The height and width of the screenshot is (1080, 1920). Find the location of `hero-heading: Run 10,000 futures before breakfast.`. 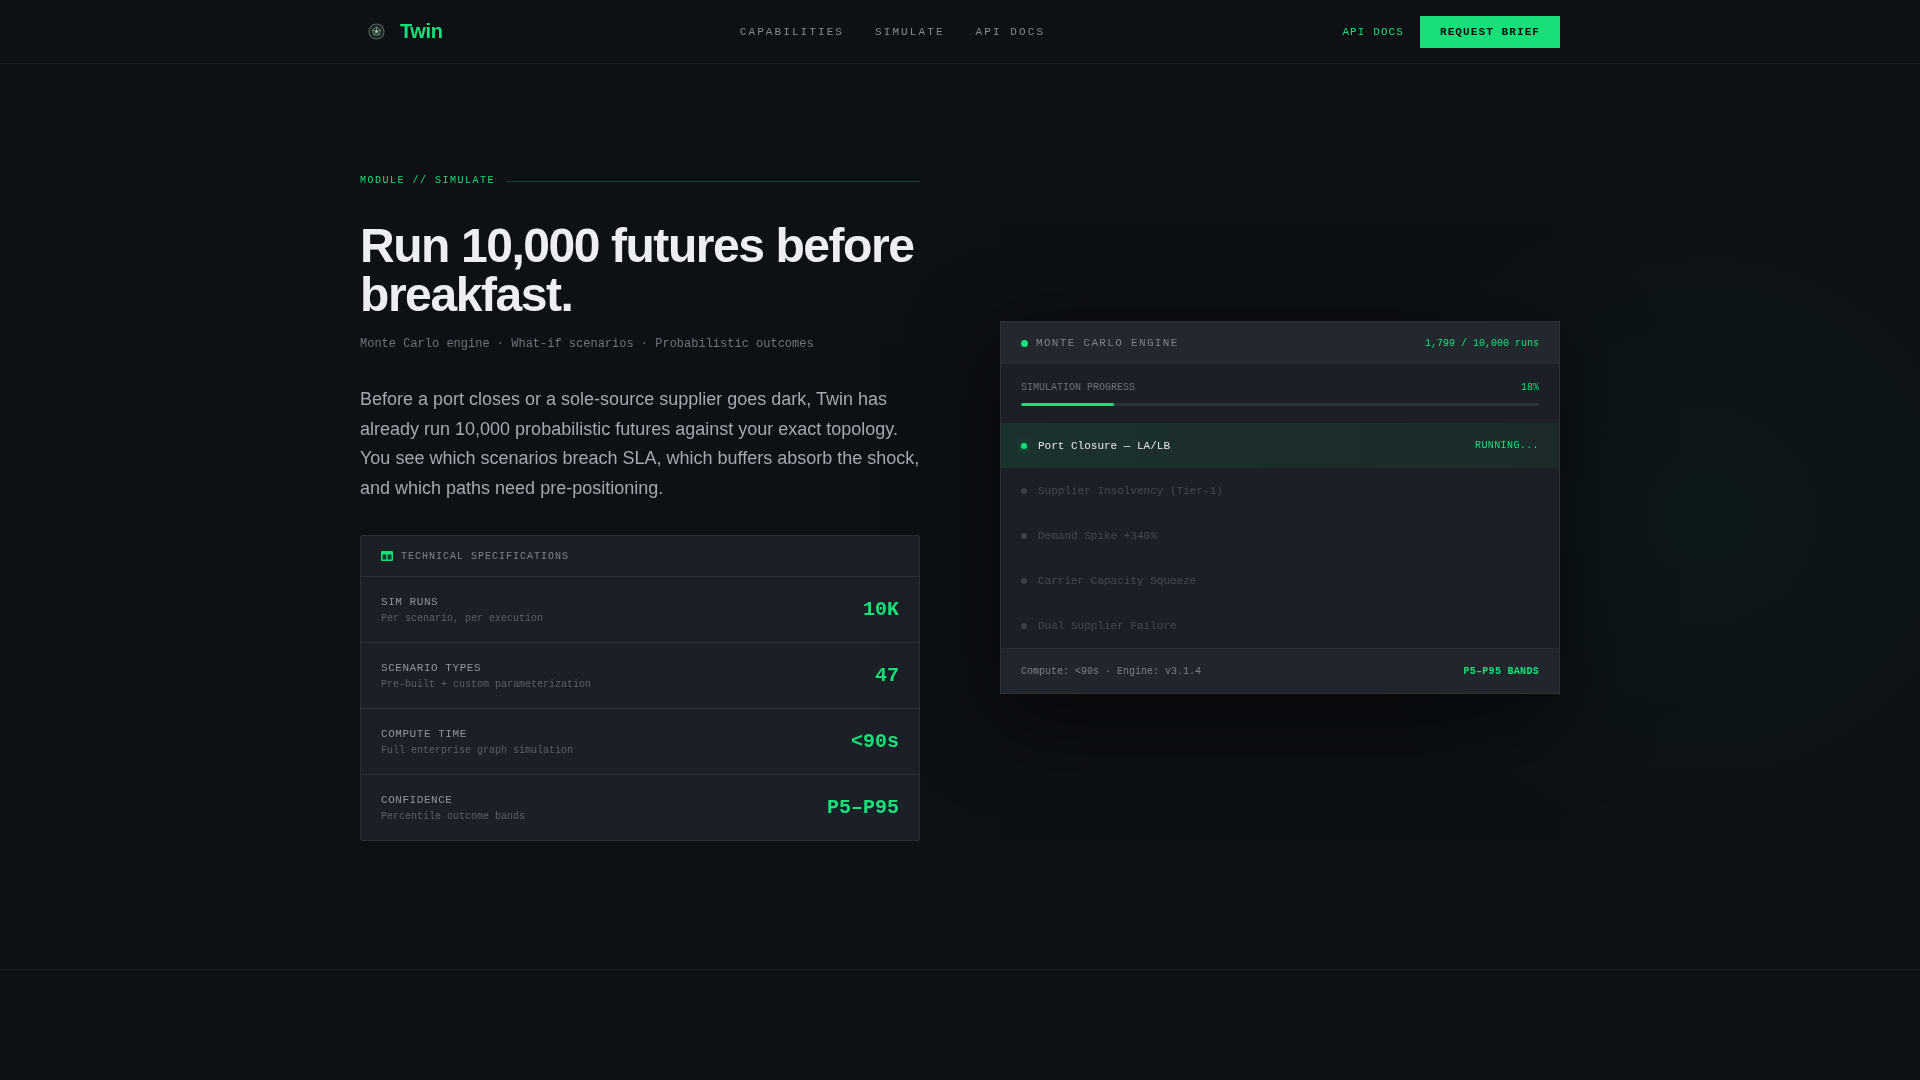

hero-heading: Run 10,000 futures before breakfast. is located at coordinates (637, 270).